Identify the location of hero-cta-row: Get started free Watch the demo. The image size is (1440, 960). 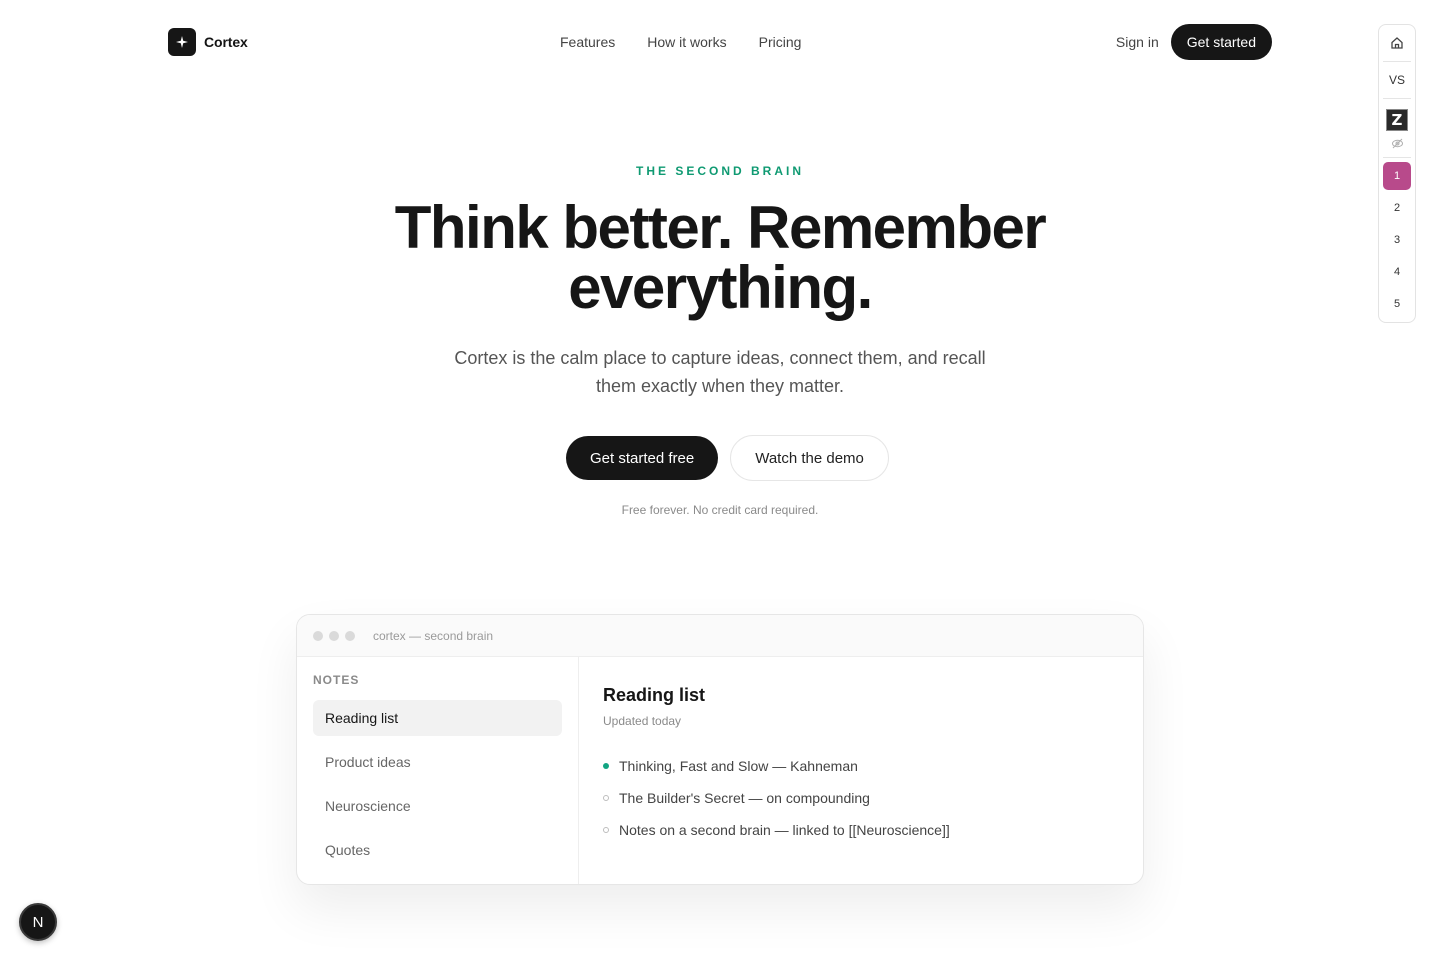
(727, 458).